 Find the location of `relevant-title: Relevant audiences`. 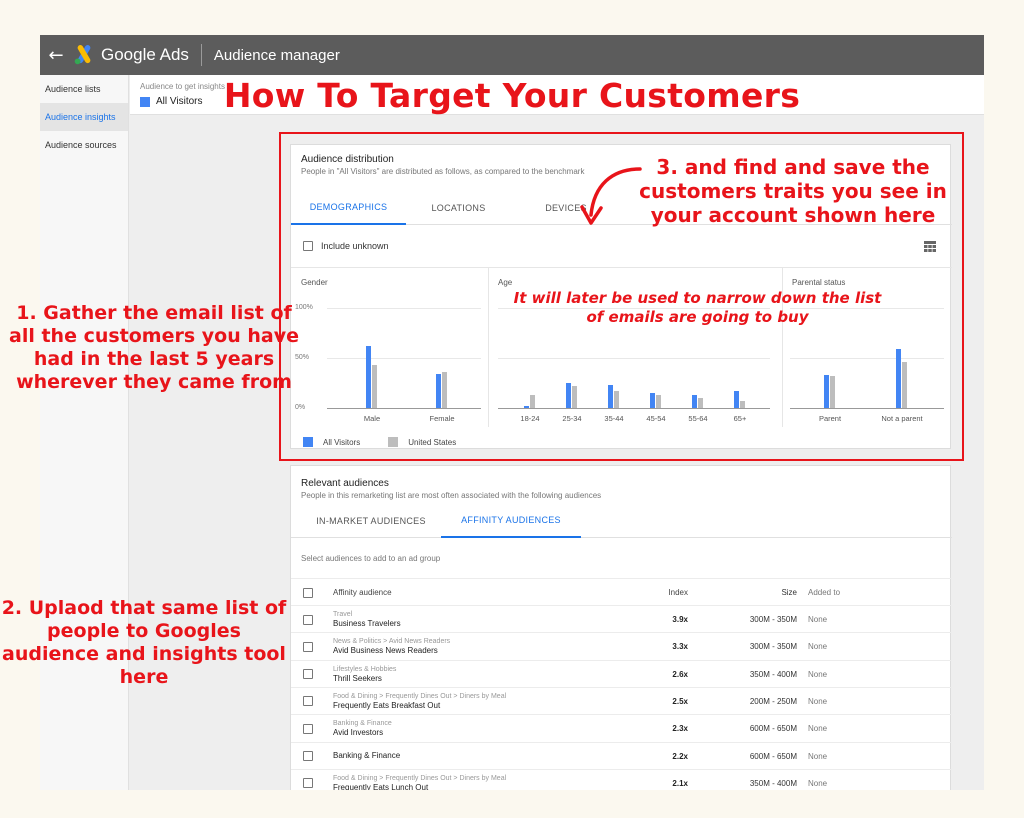

relevant-title: Relevant audiences is located at coordinates (345, 483).